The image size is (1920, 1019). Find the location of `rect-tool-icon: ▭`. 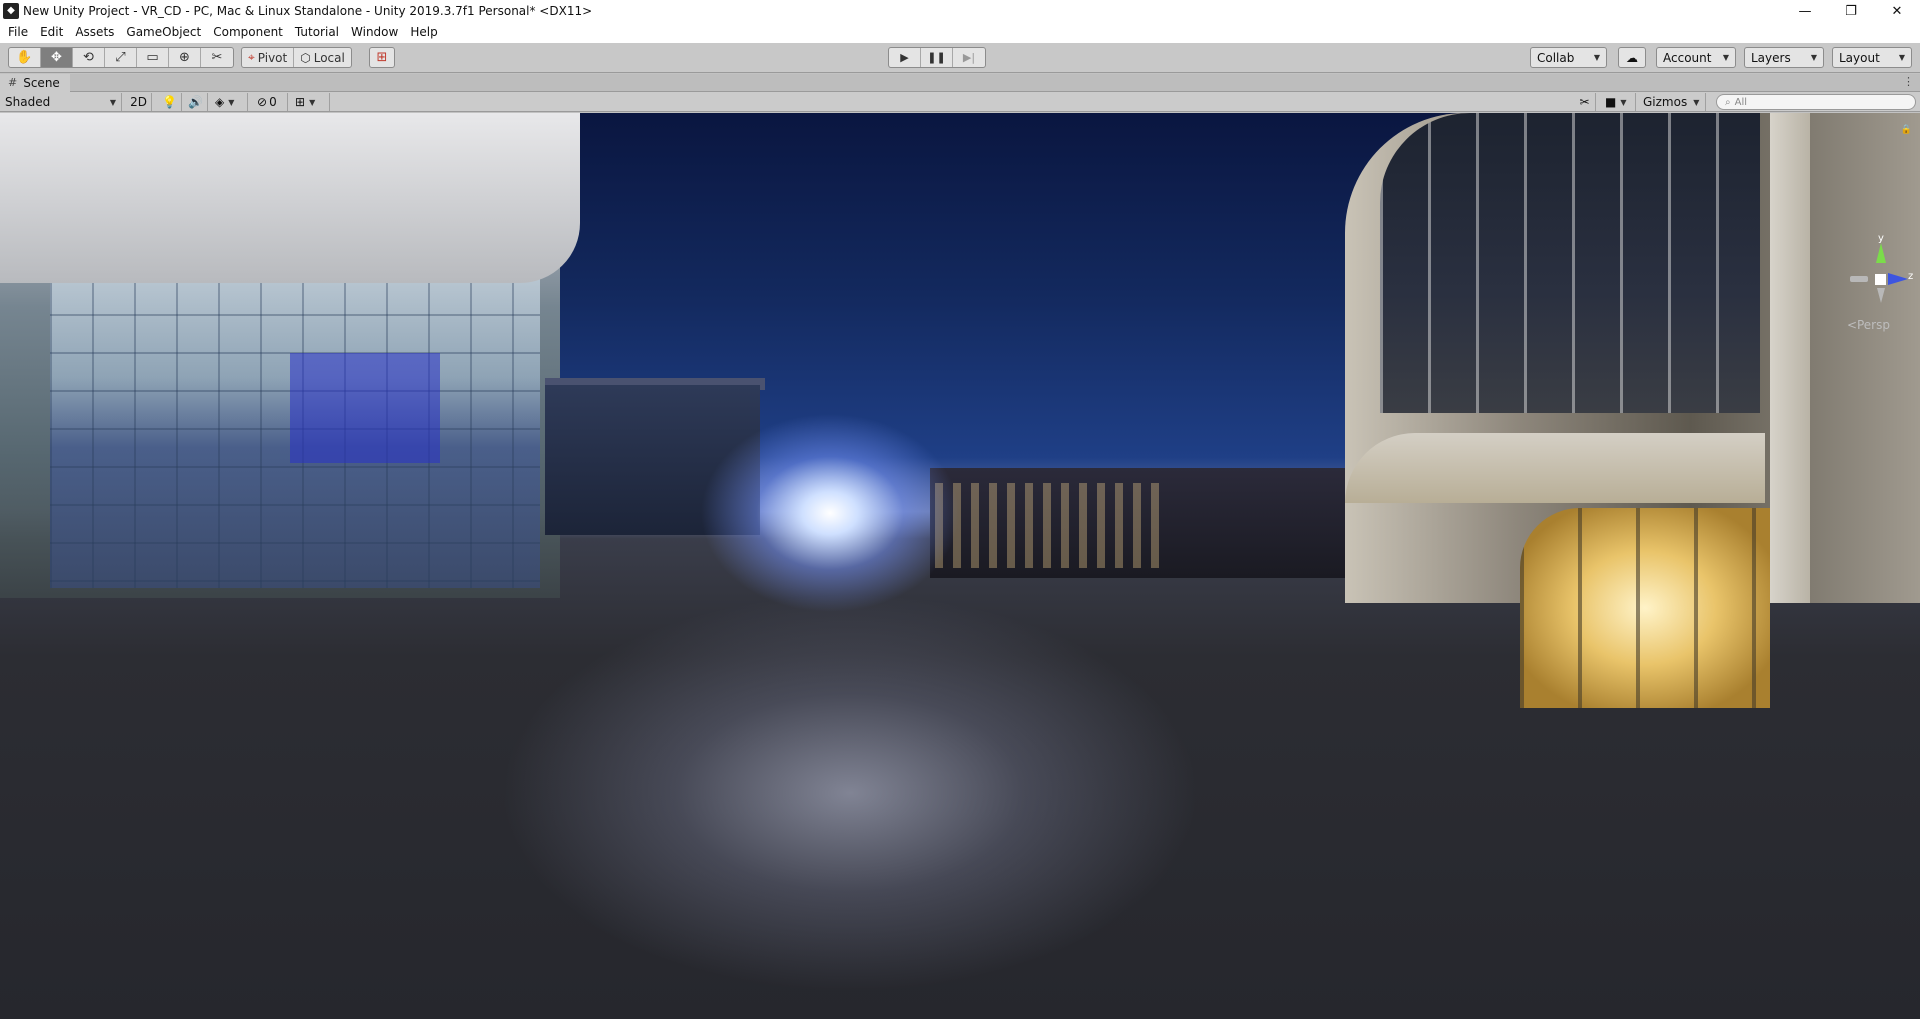

rect-tool-icon: ▭ is located at coordinates (153, 57).